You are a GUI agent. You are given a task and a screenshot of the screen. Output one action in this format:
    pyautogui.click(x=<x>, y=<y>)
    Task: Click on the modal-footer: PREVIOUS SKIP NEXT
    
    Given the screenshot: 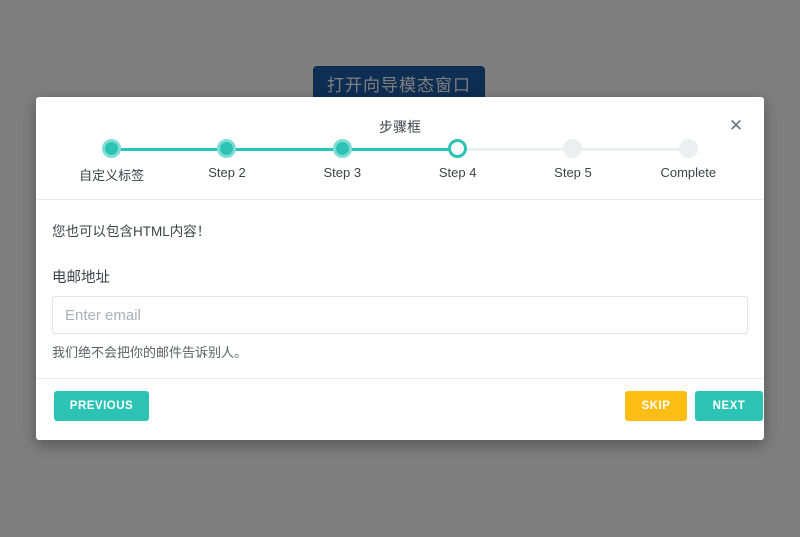 What is the action you would take?
    pyautogui.click(x=400, y=409)
    